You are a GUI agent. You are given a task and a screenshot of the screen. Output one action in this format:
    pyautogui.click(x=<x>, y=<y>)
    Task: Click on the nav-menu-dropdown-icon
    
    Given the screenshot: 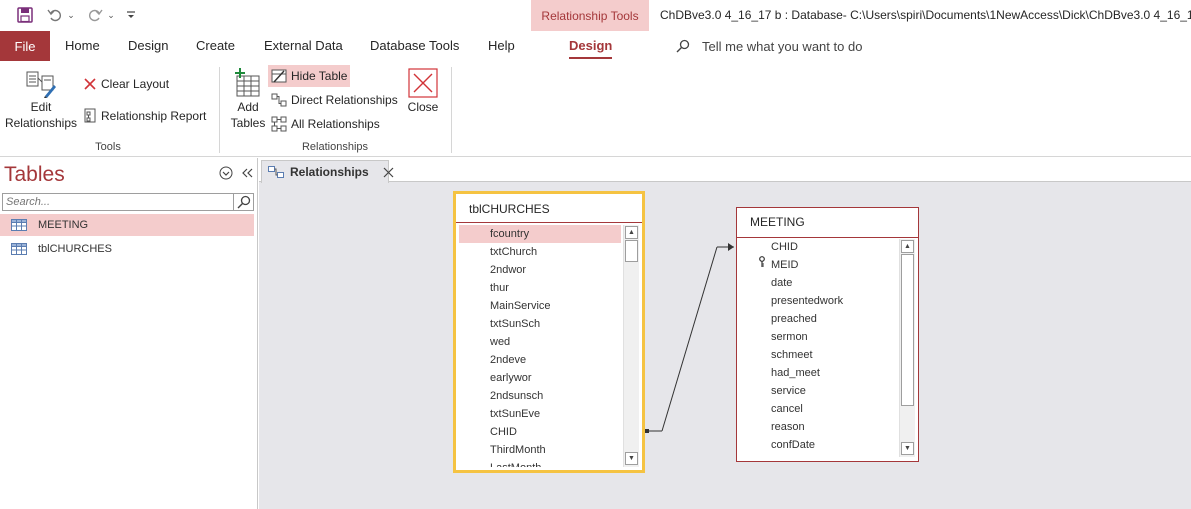 What is the action you would take?
    pyautogui.click(x=226, y=173)
    